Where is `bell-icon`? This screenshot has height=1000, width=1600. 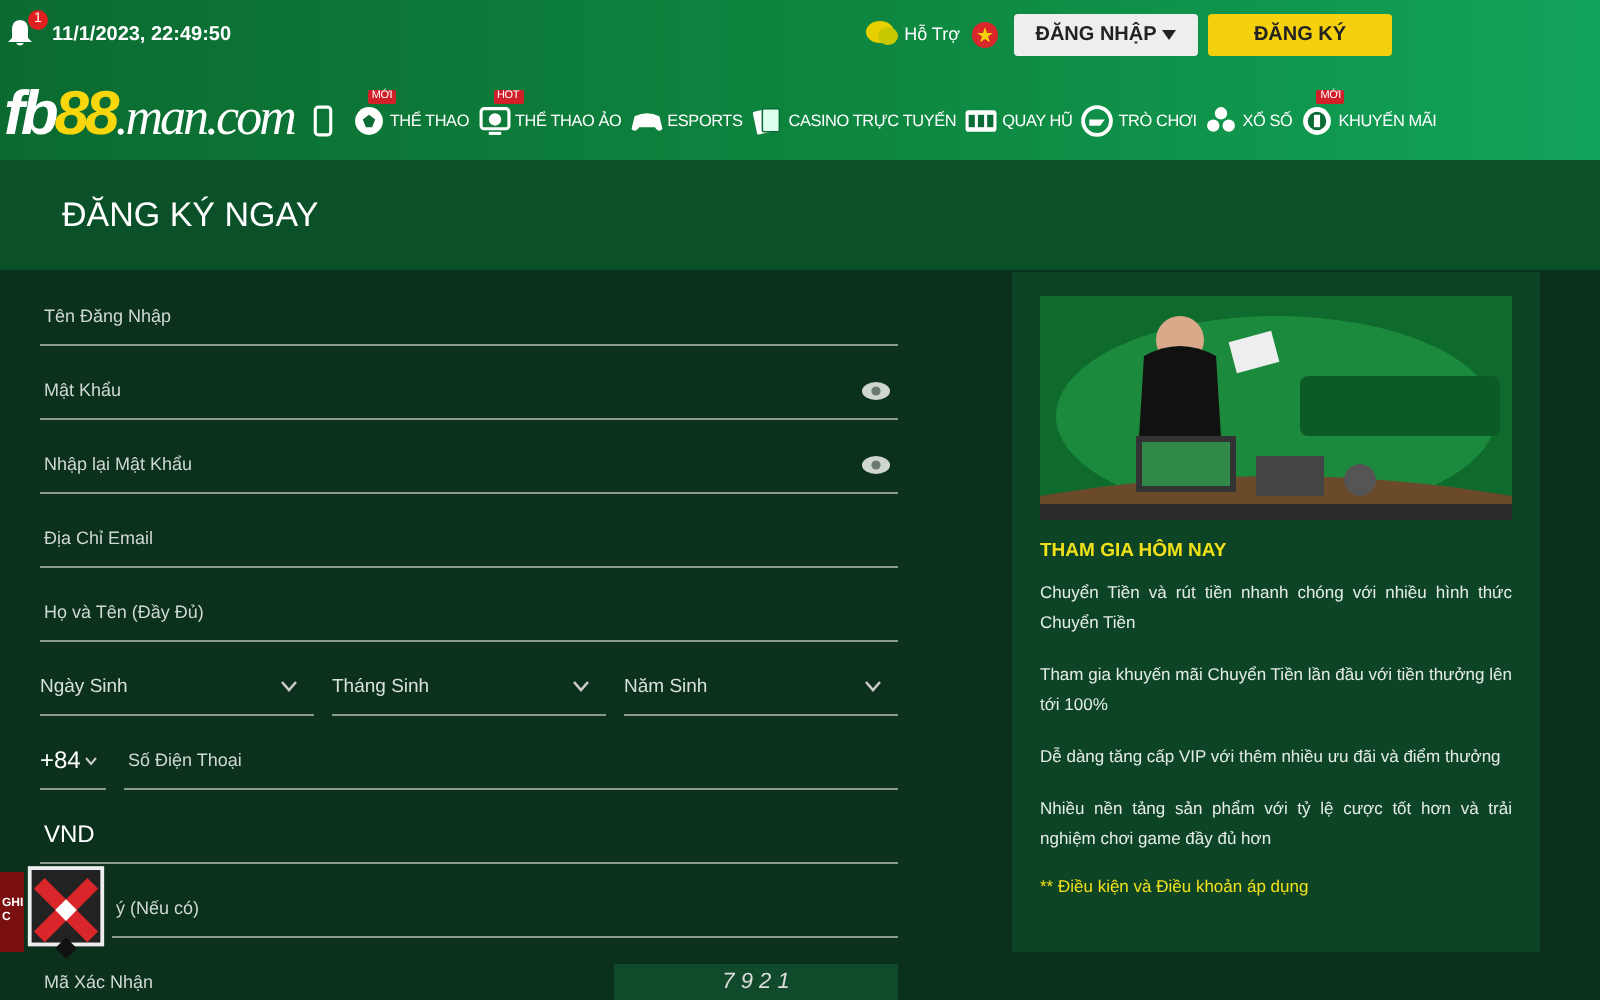 bell-icon is located at coordinates (20, 32).